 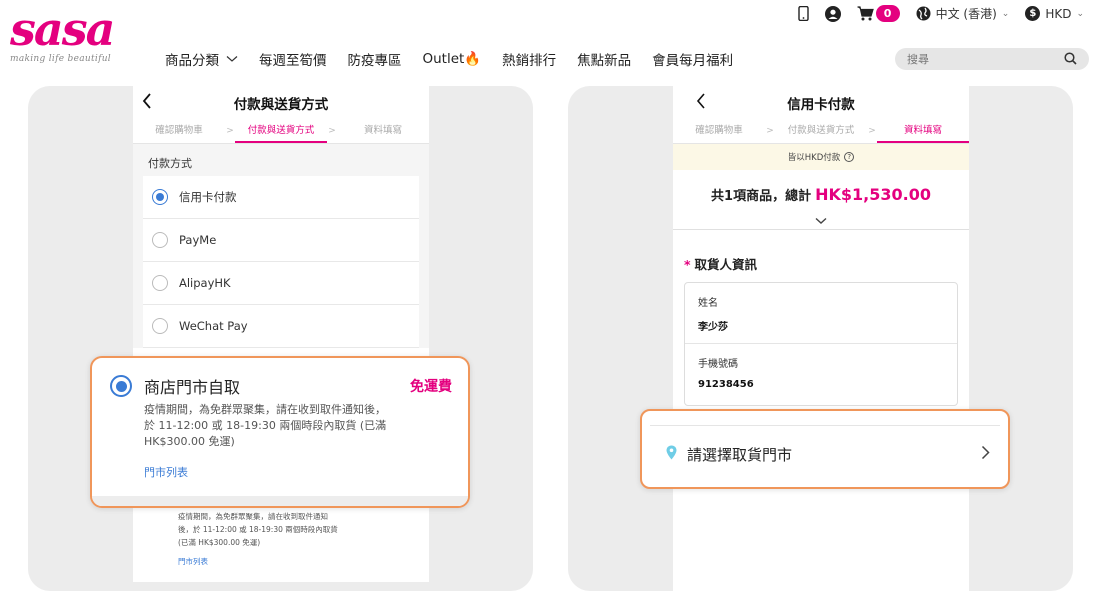 I want to click on currency-label: HKD, so click(x=1058, y=13).